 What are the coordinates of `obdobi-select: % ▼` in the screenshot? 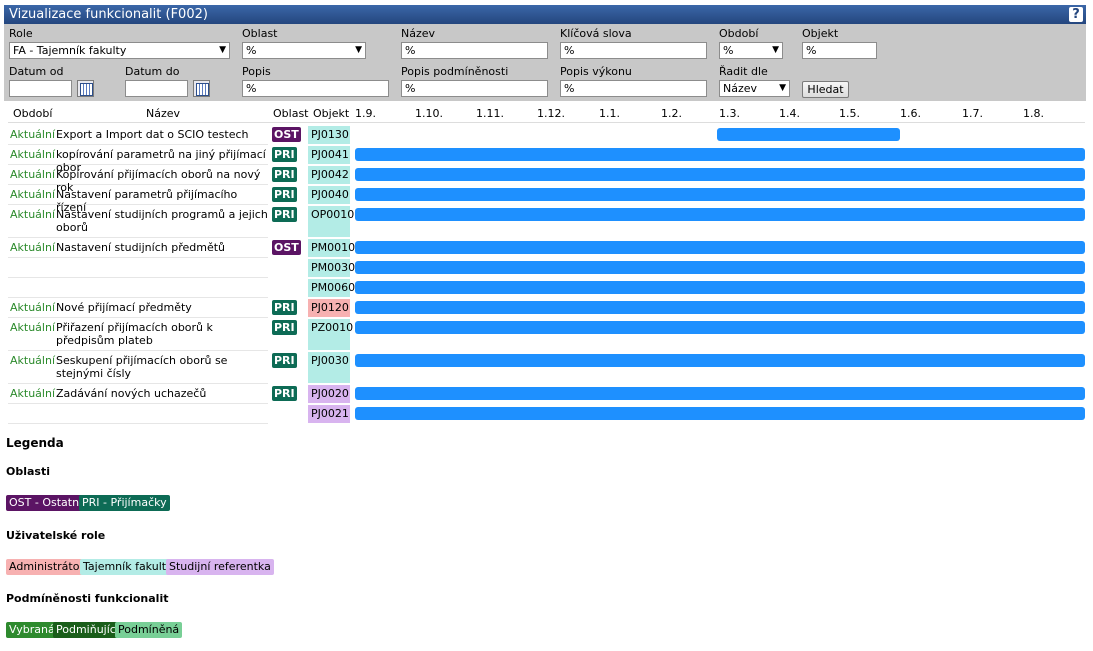 It's located at (751, 50).